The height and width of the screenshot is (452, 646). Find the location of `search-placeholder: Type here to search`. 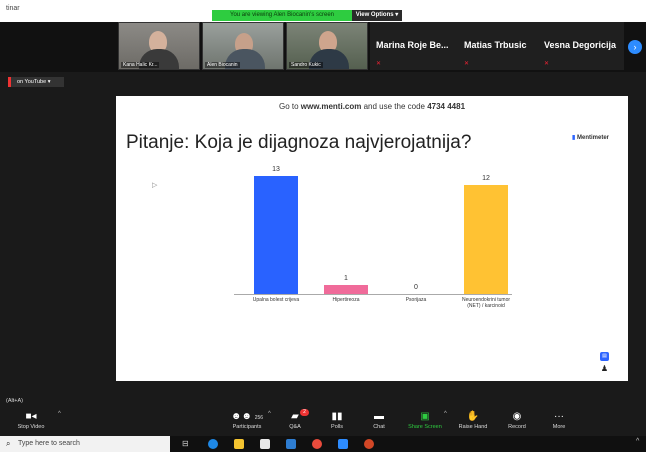

search-placeholder: Type here to search is located at coordinates (49, 443).